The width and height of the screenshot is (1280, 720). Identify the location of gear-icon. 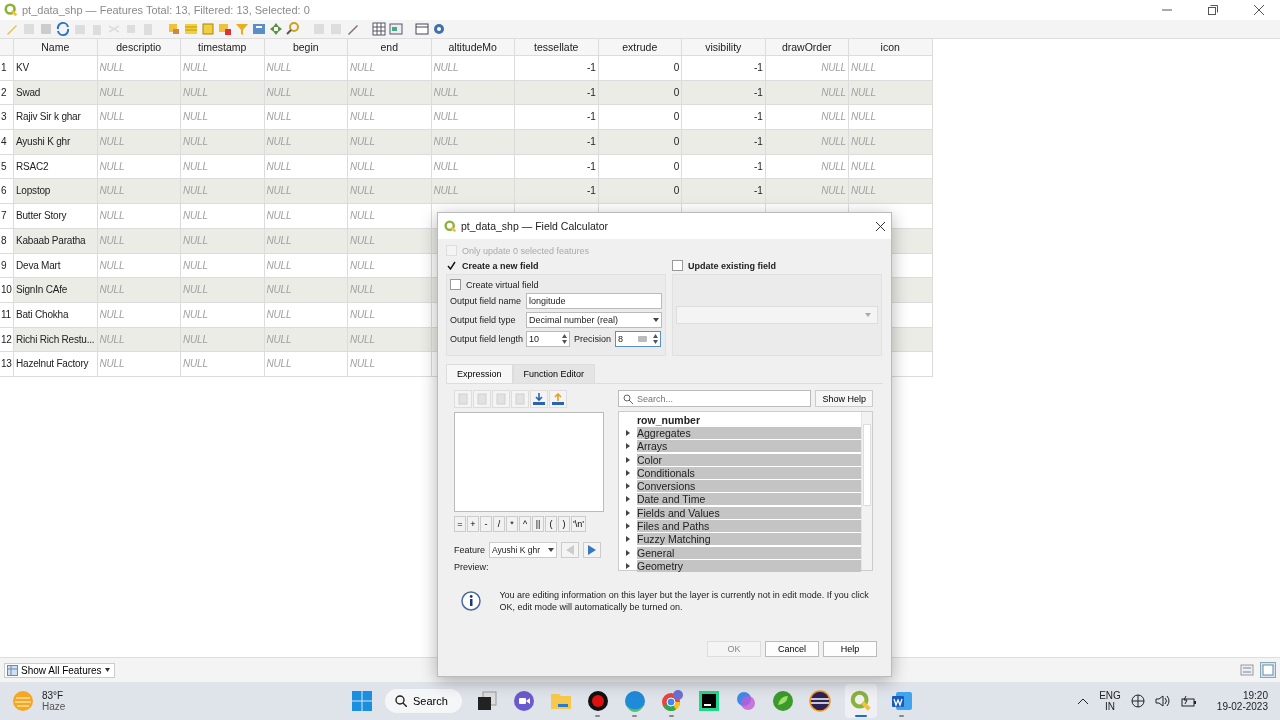
(439, 29).